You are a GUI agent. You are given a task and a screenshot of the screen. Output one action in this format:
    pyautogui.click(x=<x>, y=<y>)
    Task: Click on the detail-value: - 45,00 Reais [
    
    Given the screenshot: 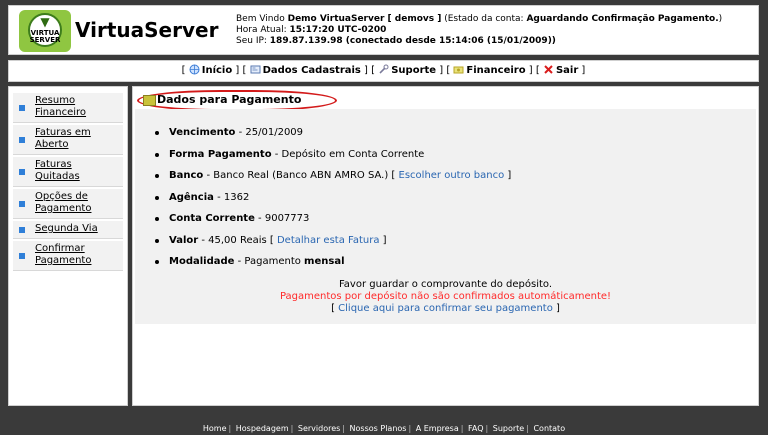 What is the action you would take?
    pyautogui.click(x=237, y=240)
    